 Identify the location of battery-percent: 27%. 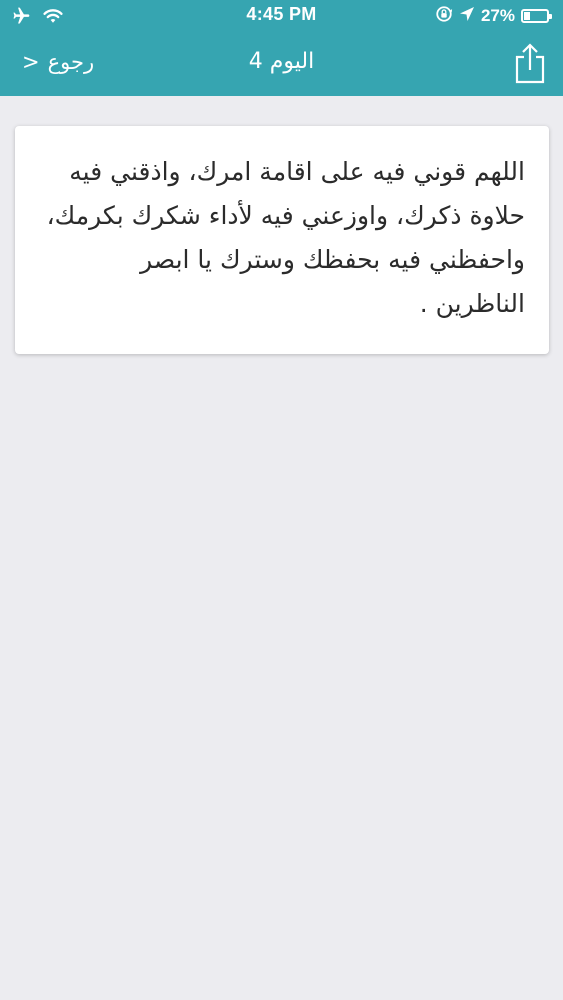
(497, 15).